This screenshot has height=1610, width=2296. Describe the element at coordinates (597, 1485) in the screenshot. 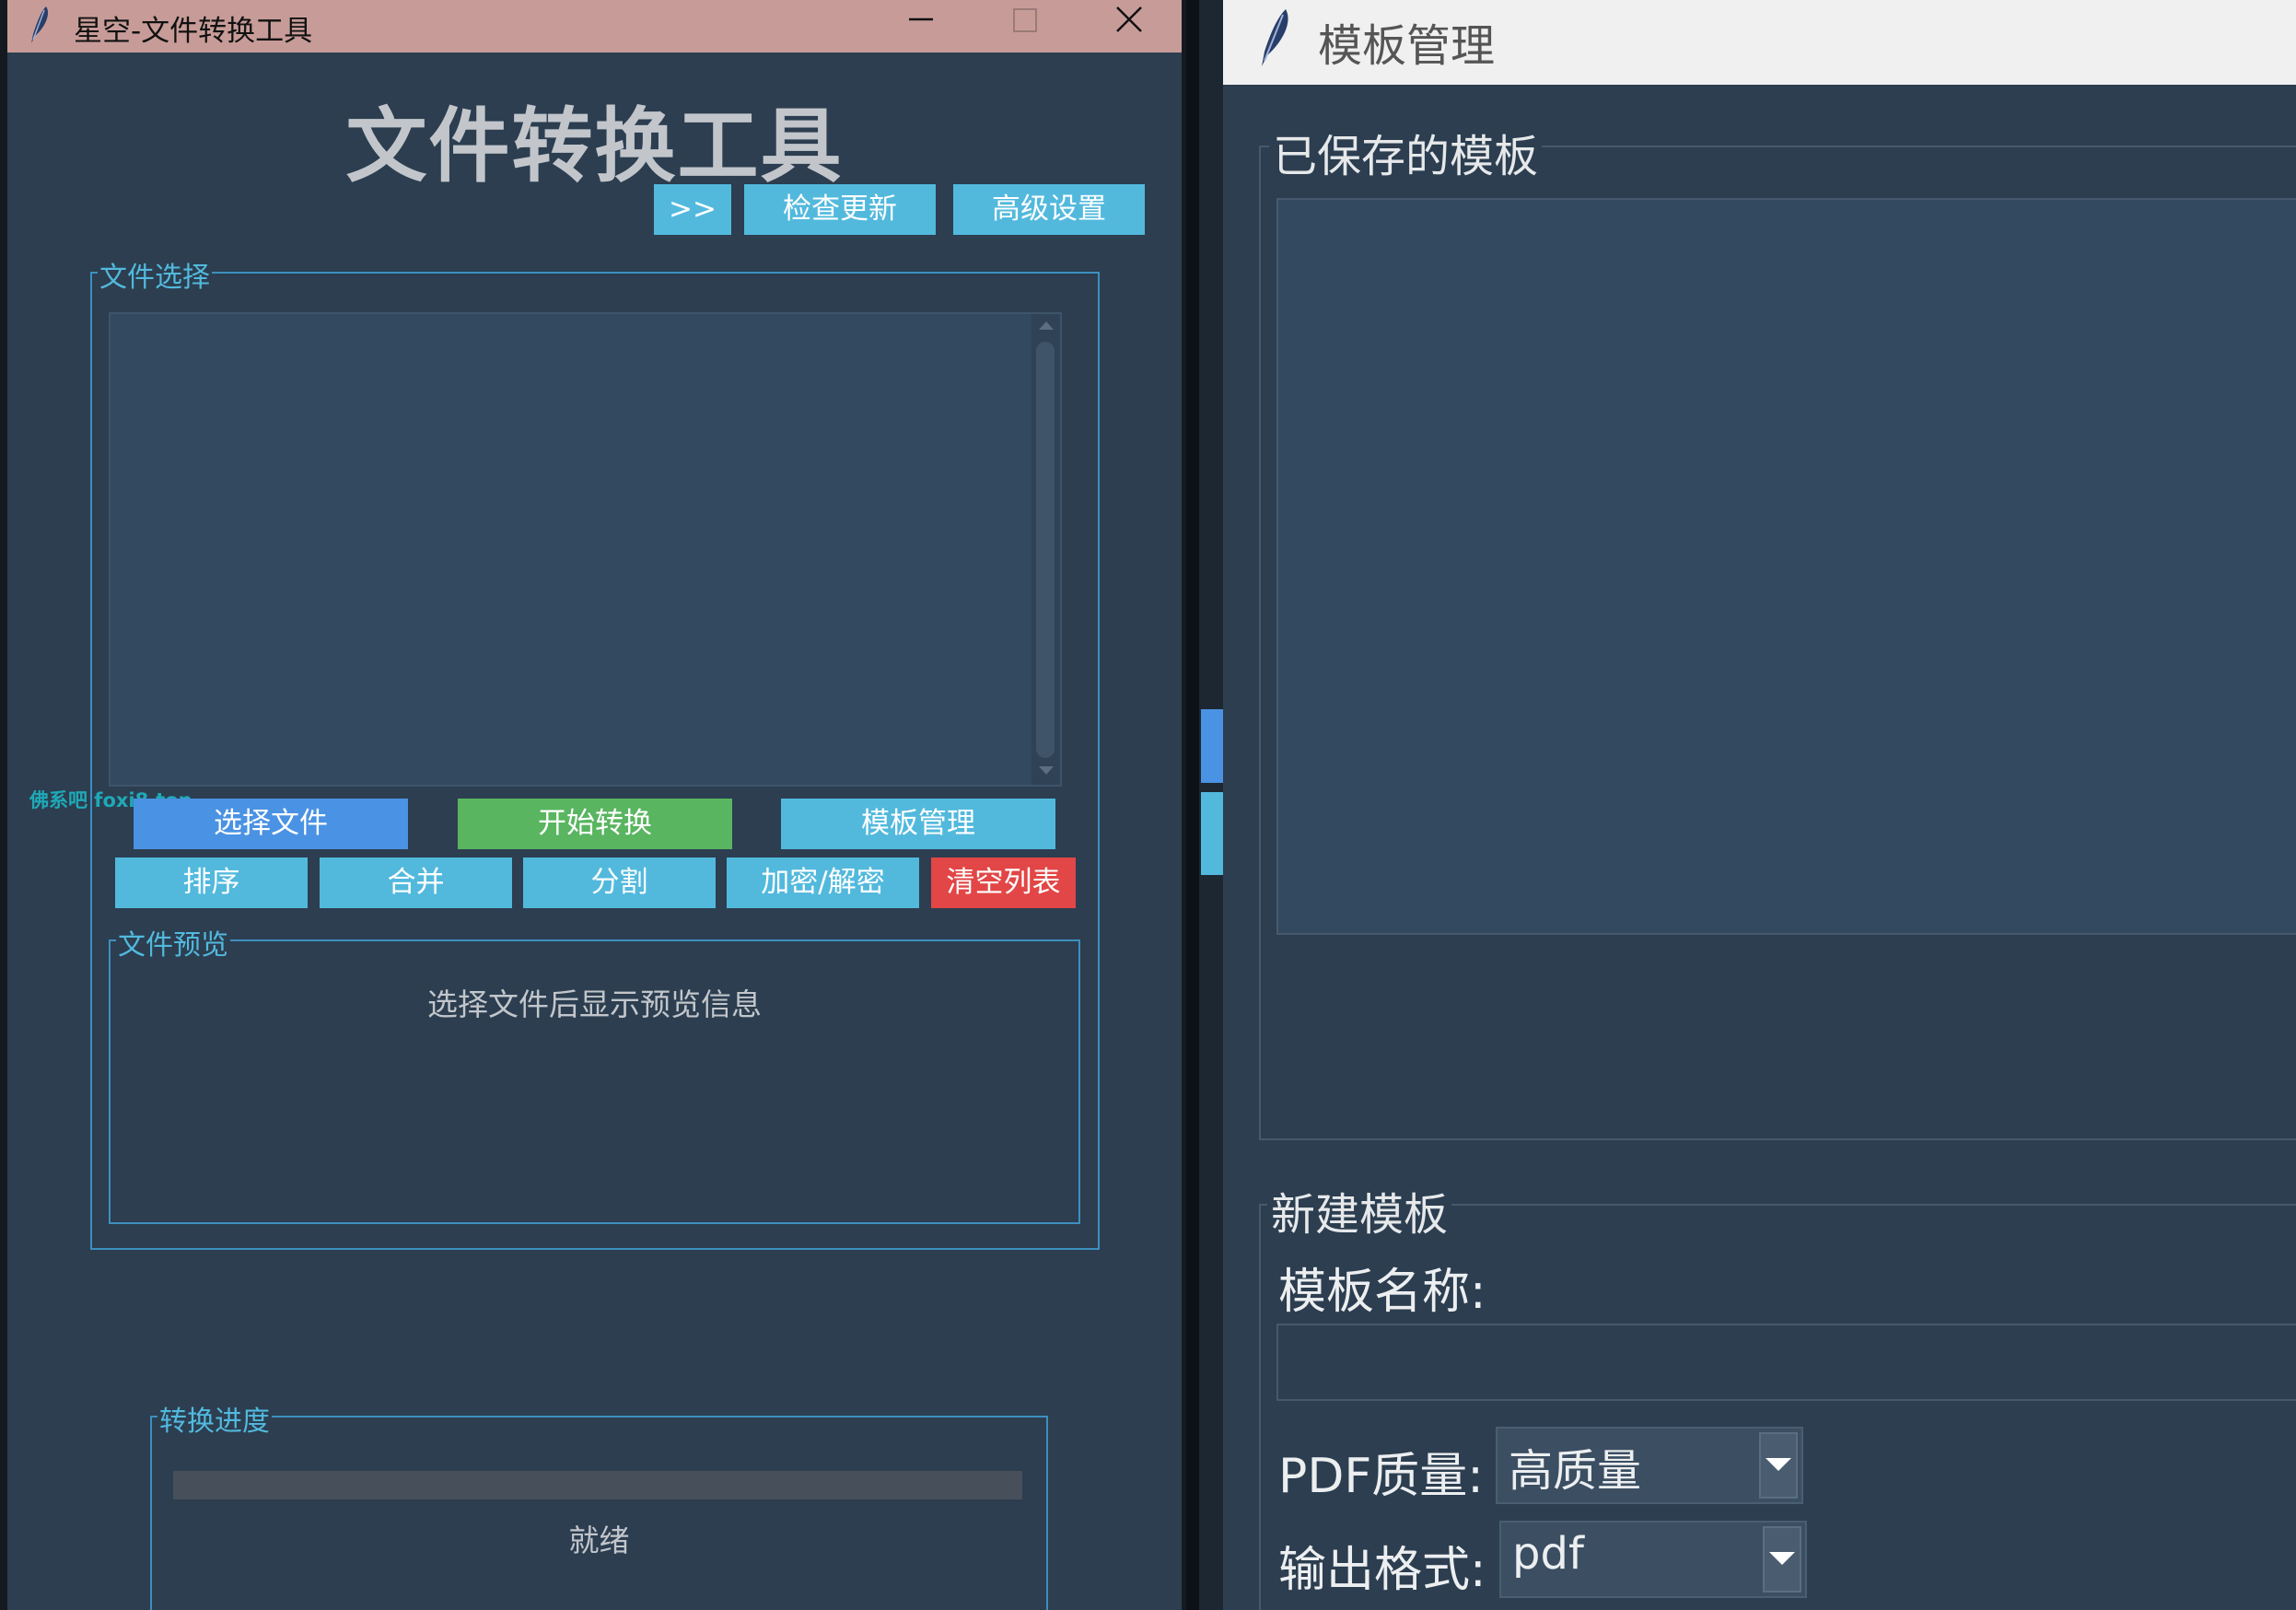

I see `progress-bar` at that location.